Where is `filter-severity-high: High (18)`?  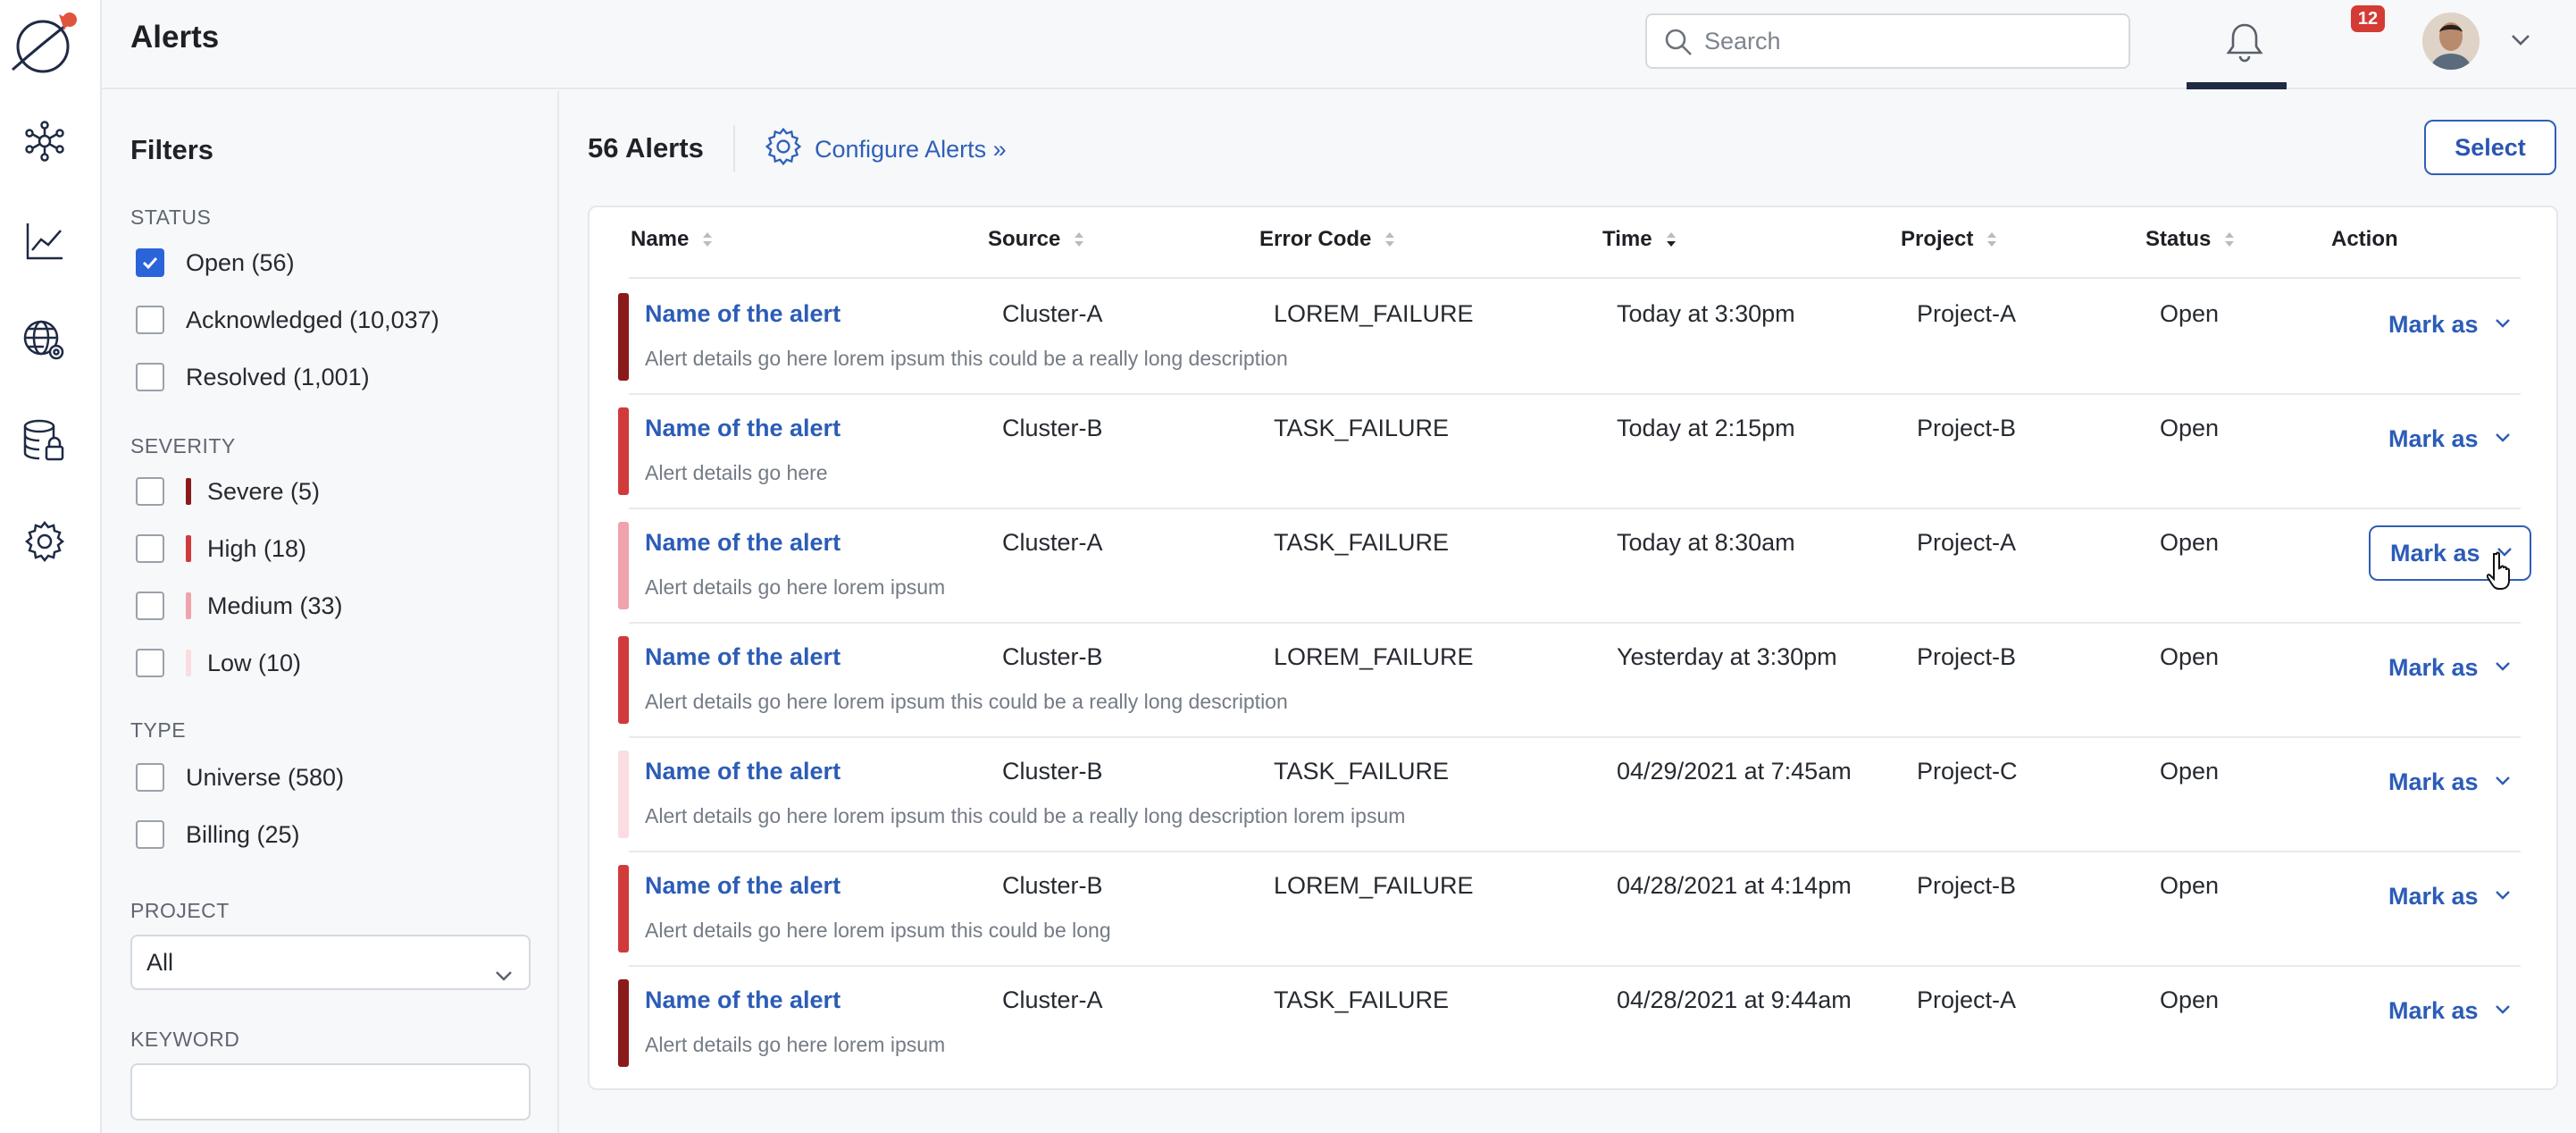
filter-severity-high: High (18) is located at coordinates (221, 549).